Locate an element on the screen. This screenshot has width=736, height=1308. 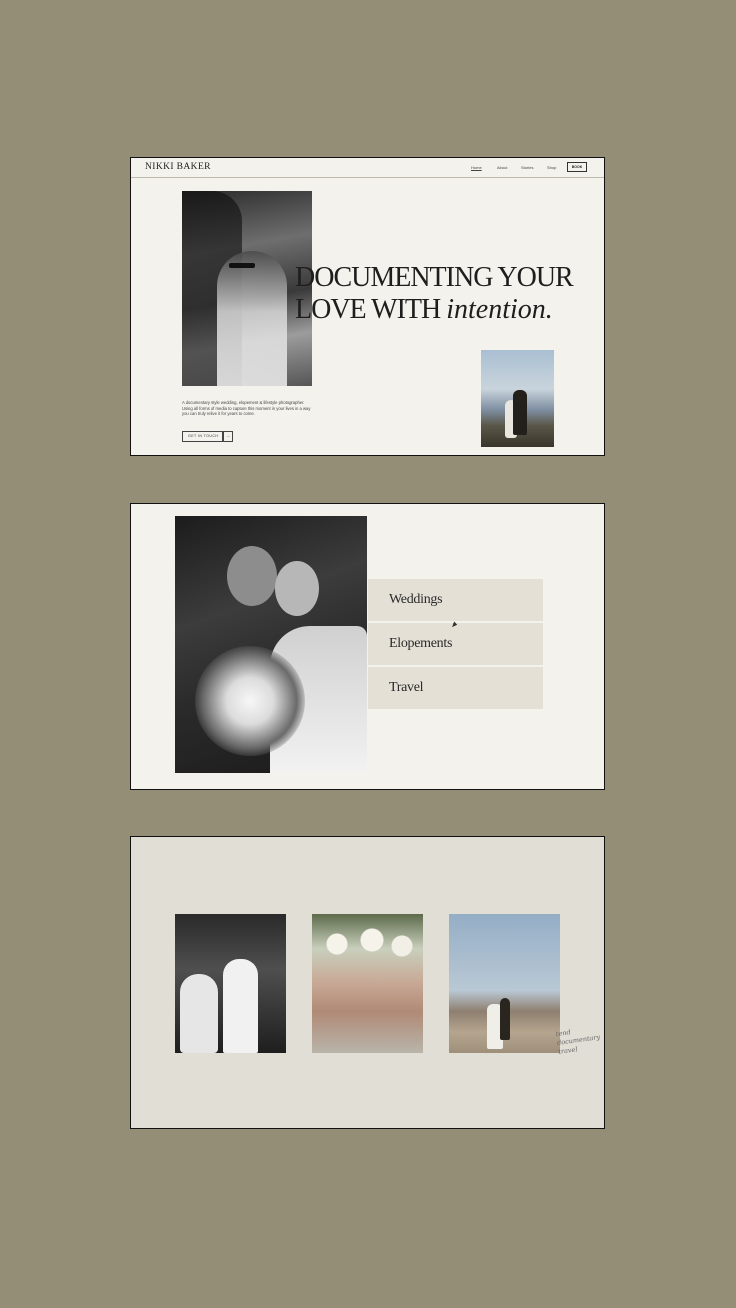
photo-bride is located at coordinates (199, 1013).